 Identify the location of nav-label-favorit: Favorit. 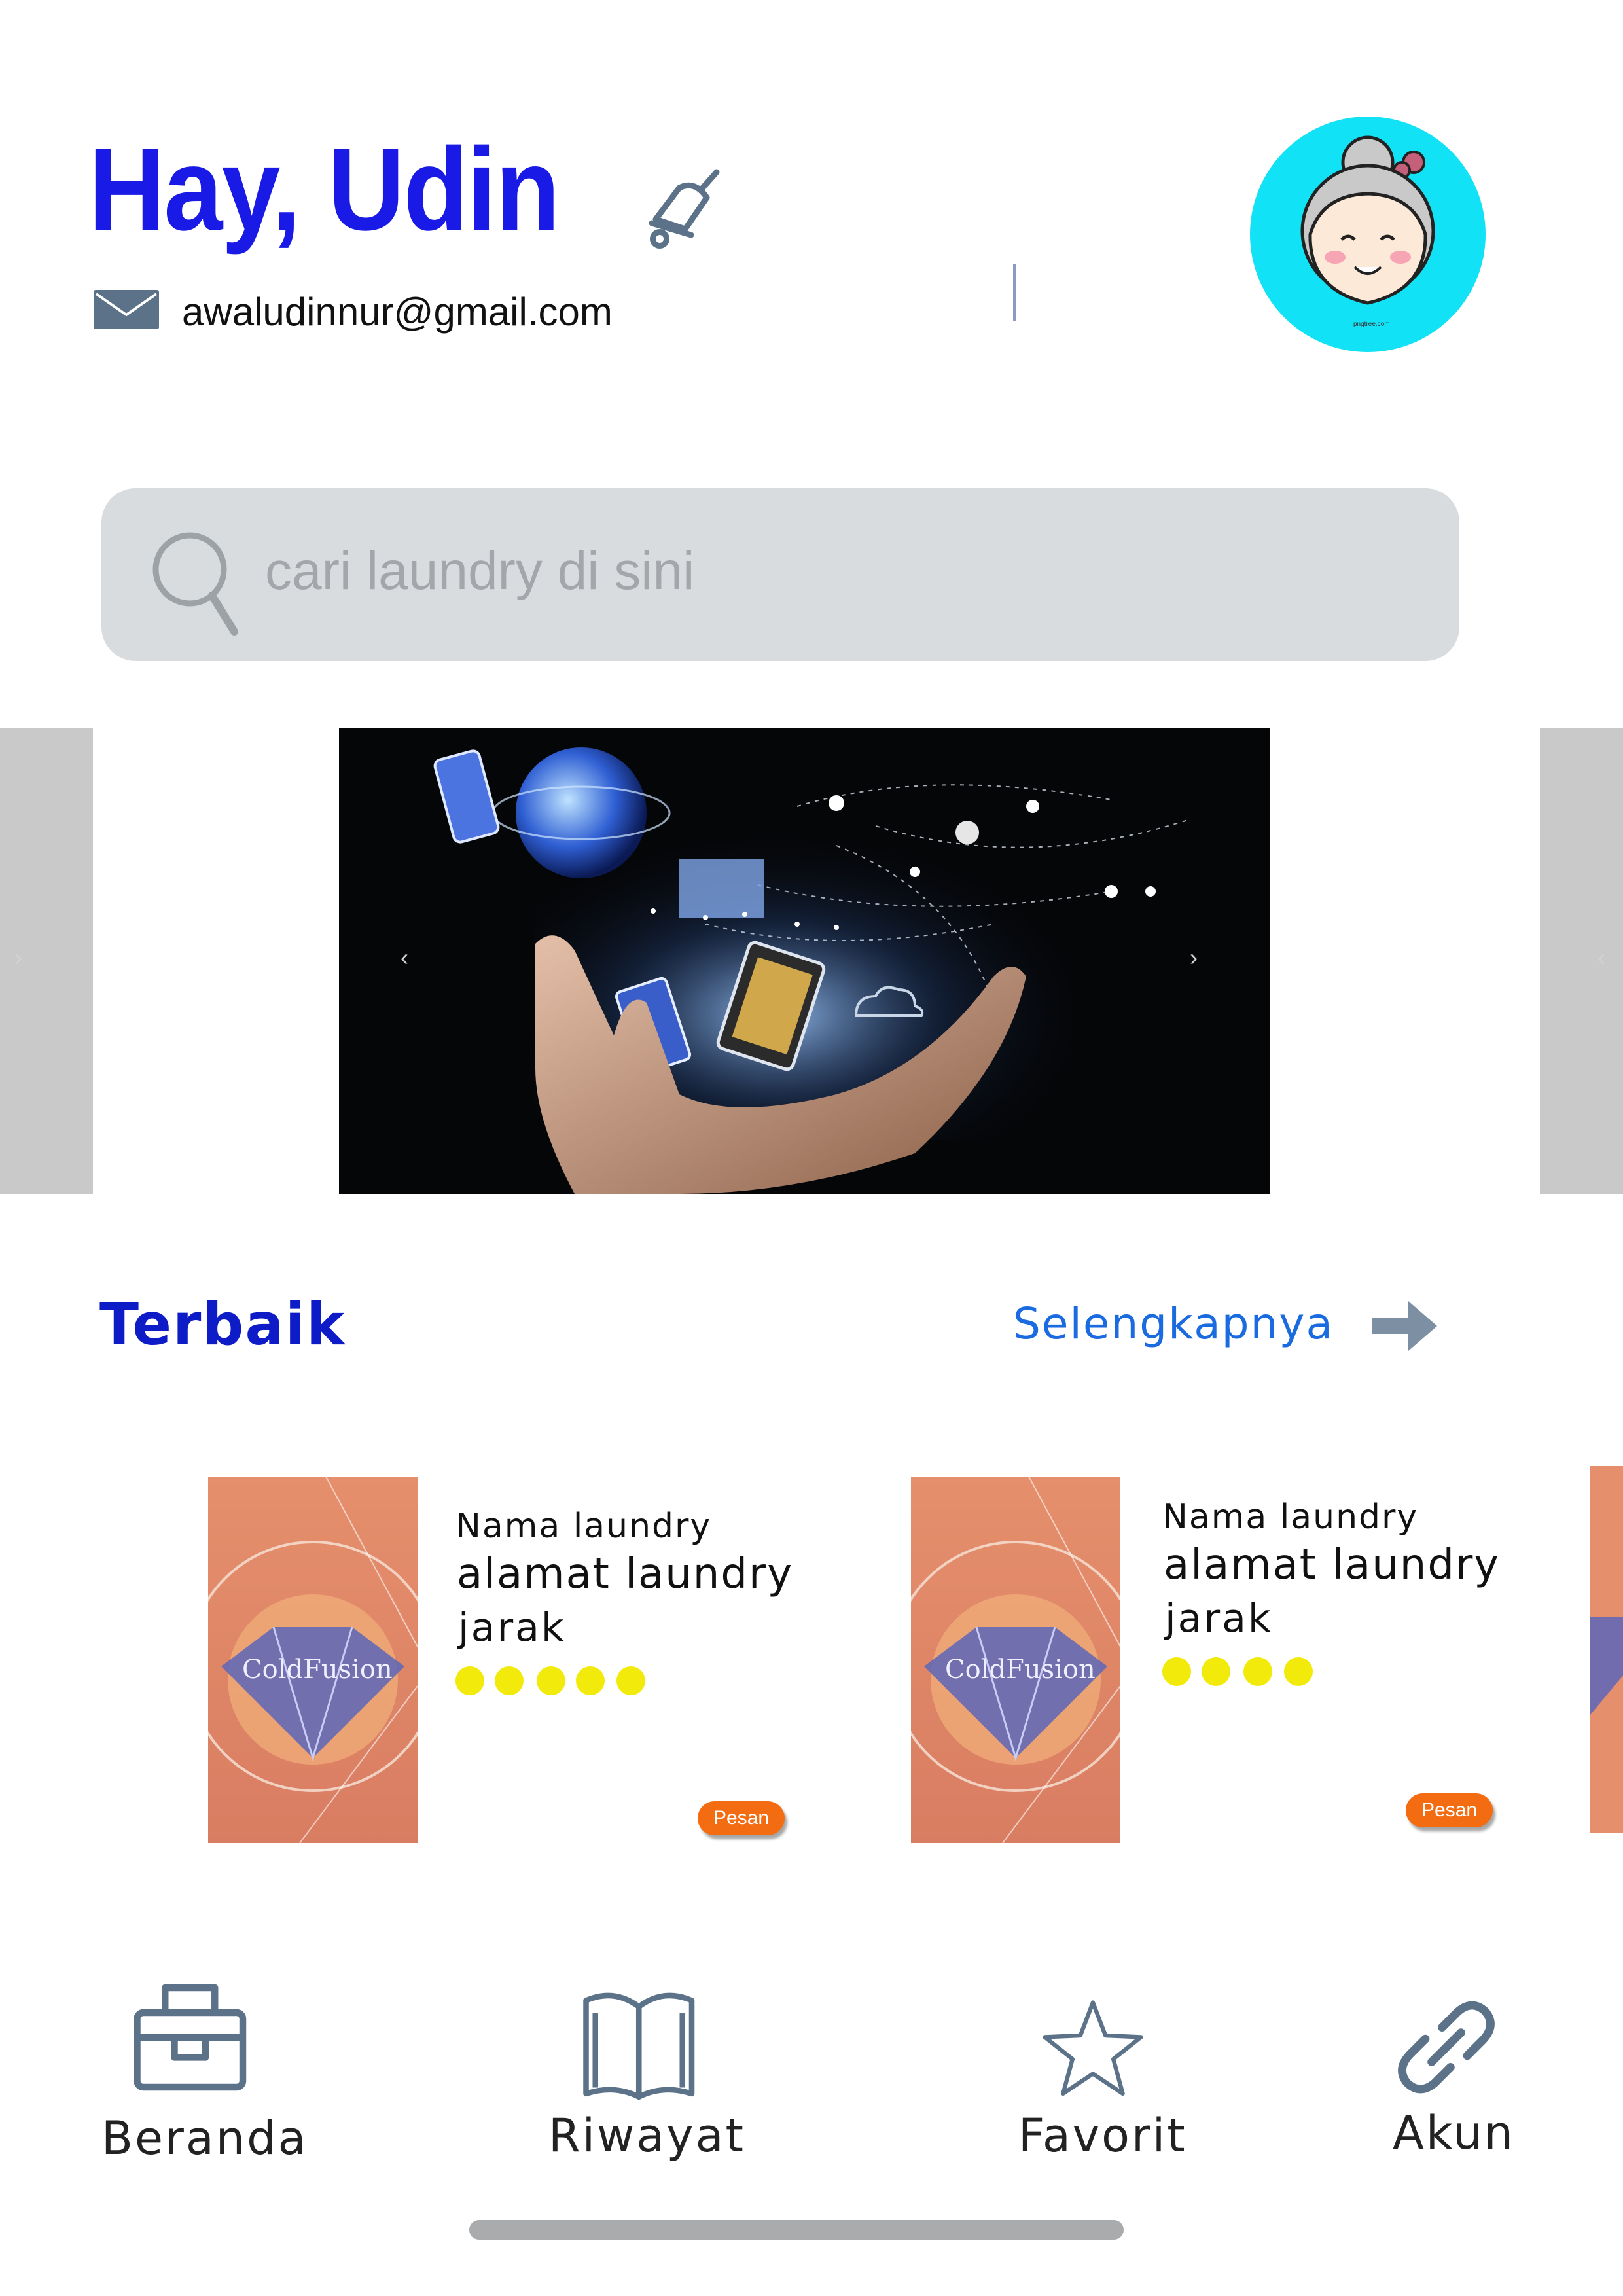
(1102, 2135).